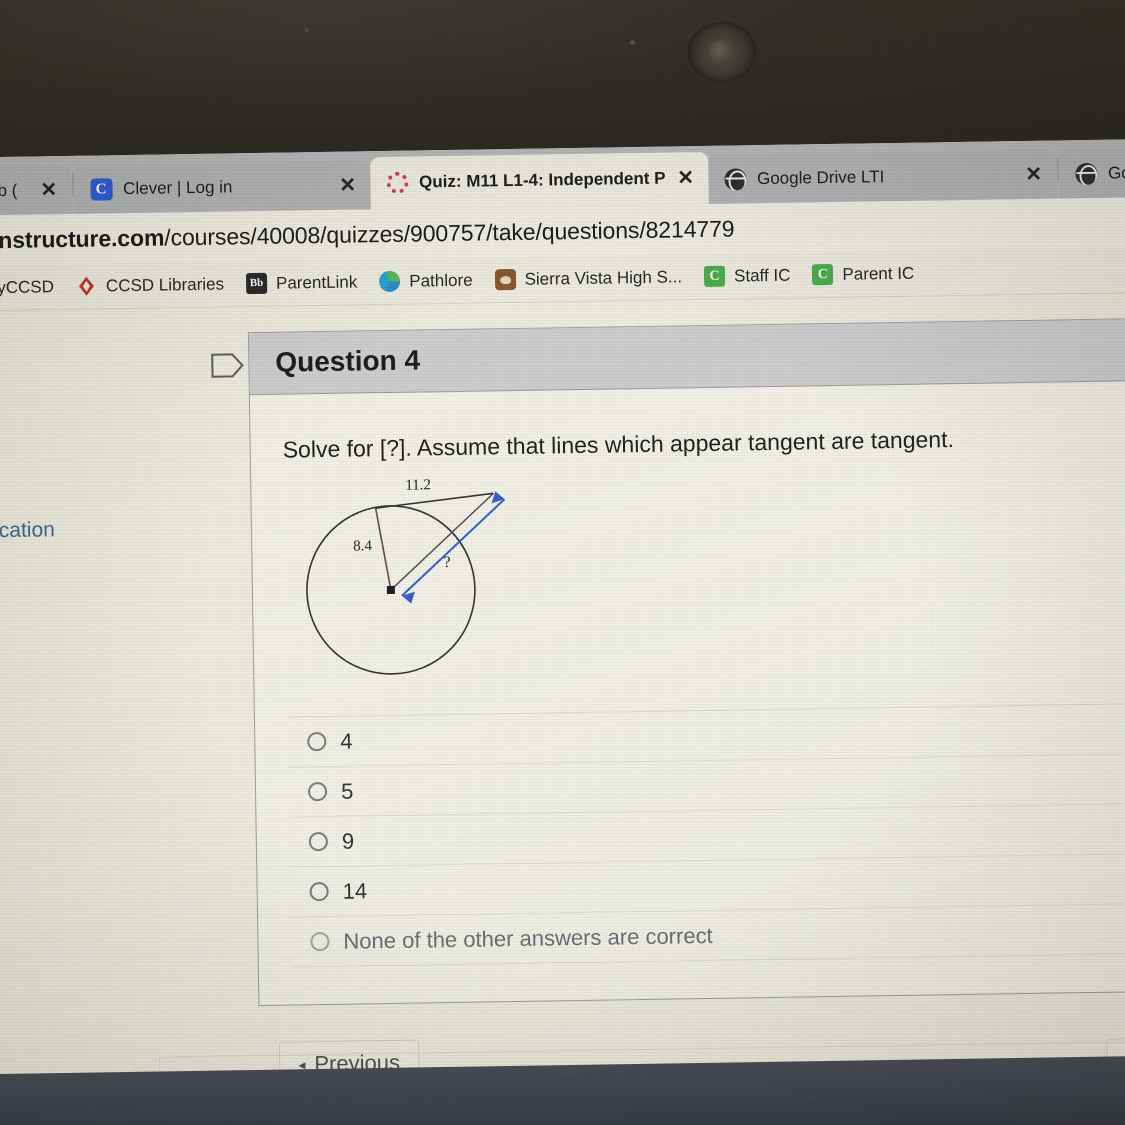 Image resolution: width=1125 pixels, height=1125 pixels. I want to click on tangent-label: 11.2, so click(418, 485).